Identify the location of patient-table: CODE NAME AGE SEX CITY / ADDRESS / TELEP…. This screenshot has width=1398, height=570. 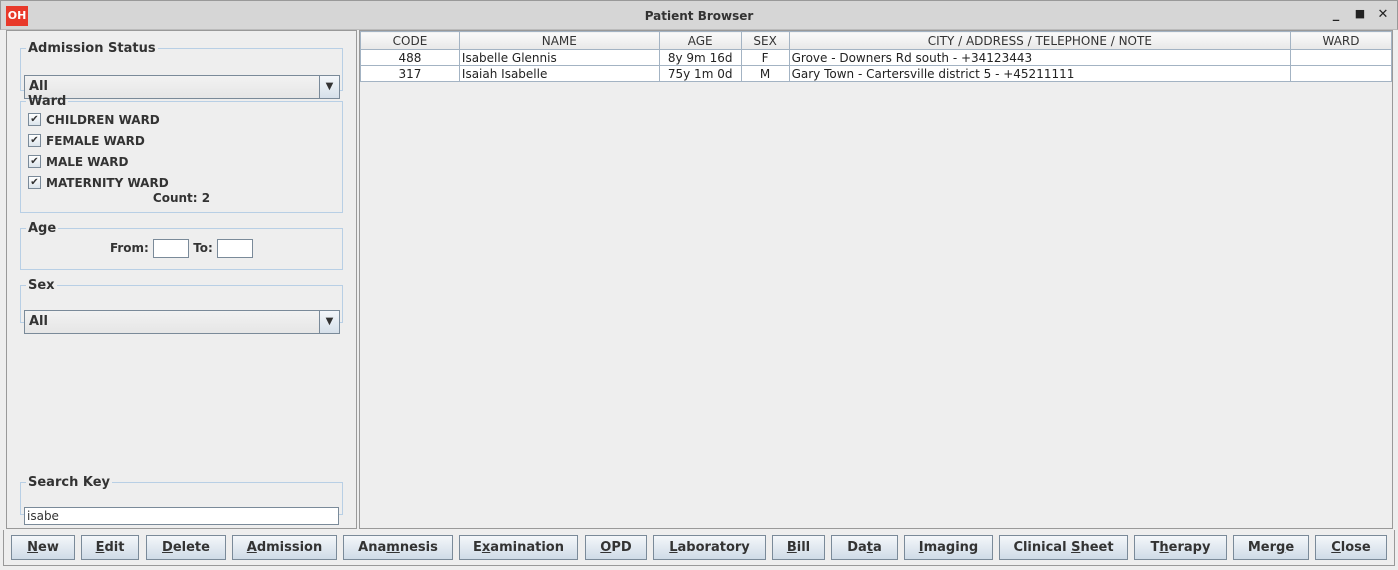
(876, 56).